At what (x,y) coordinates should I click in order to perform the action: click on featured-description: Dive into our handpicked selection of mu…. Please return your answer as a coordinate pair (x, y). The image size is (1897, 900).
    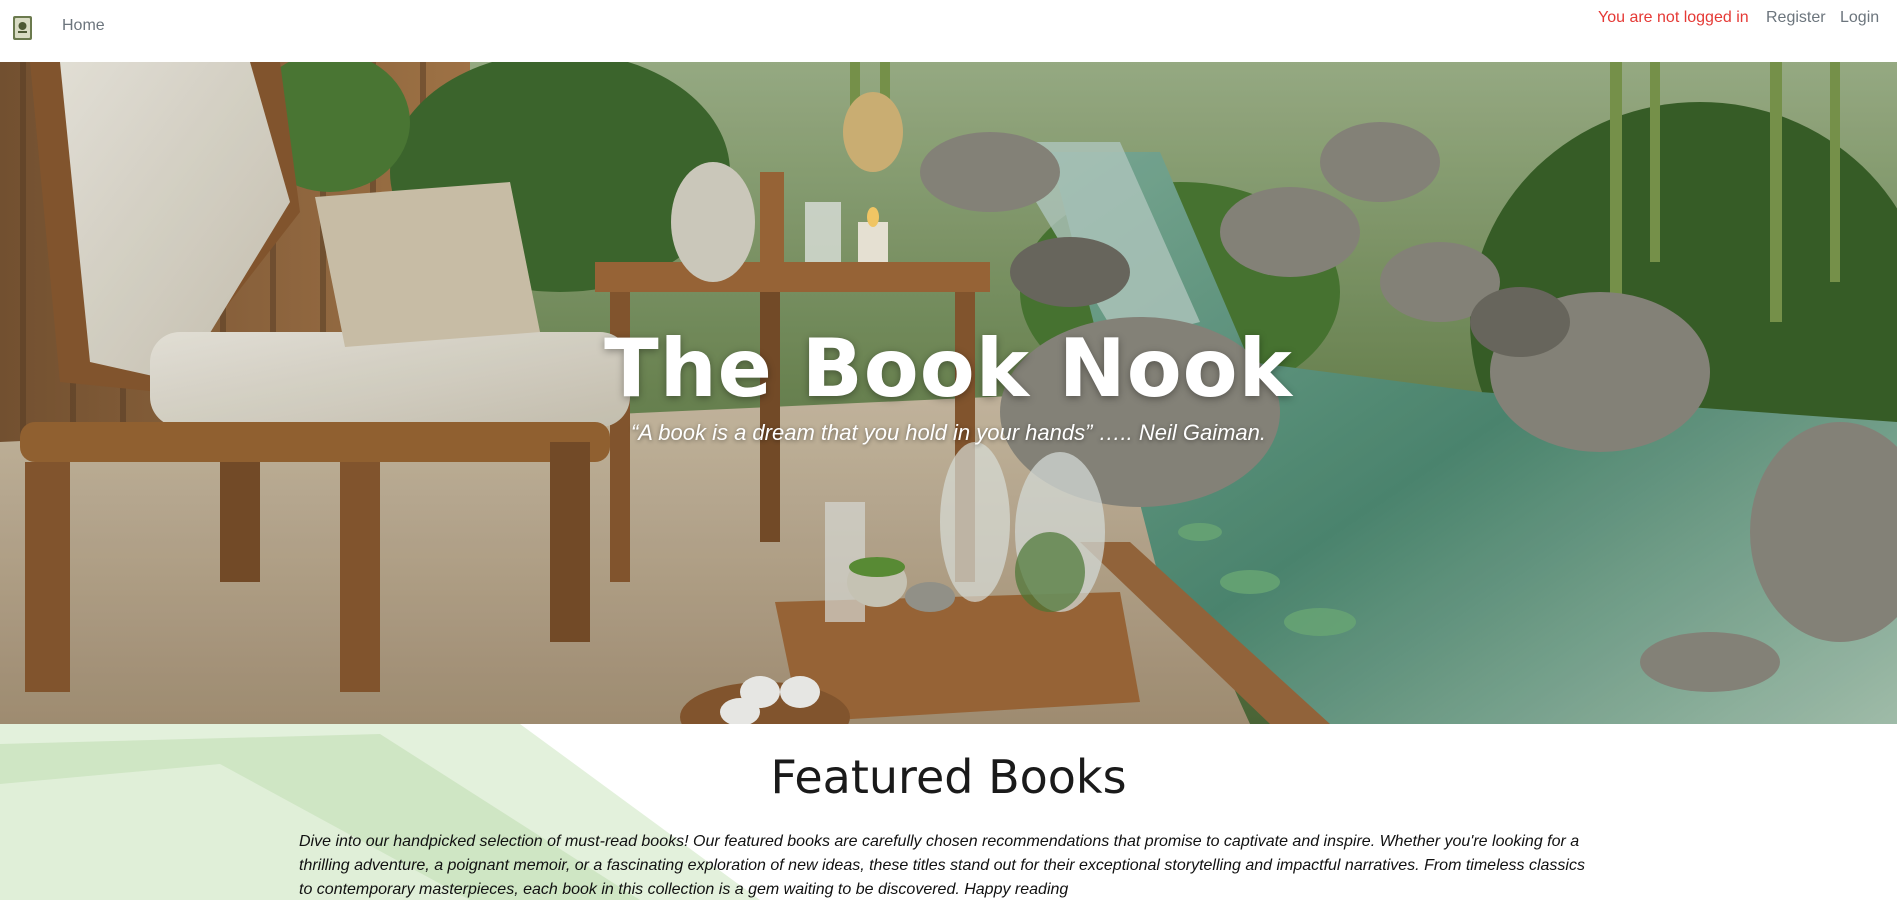
    Looking at the image, I should click on (942, 865).